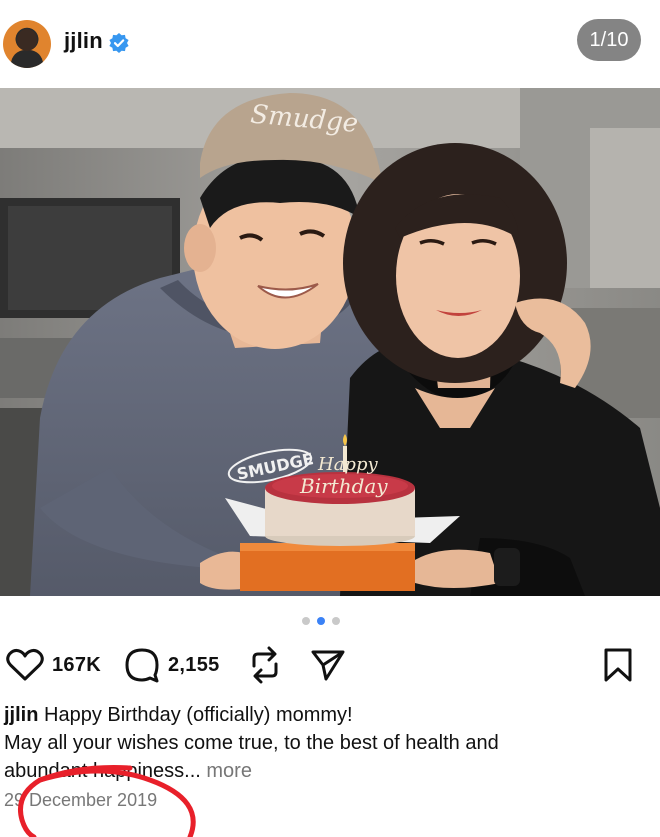 Image resolution: width=660 pixels, height=837 pixels. What do you see at coordinates (329, 771) in the screenshot?
I see `caption-line-3: abundant happiness... more` at bounding box center [329, 771].